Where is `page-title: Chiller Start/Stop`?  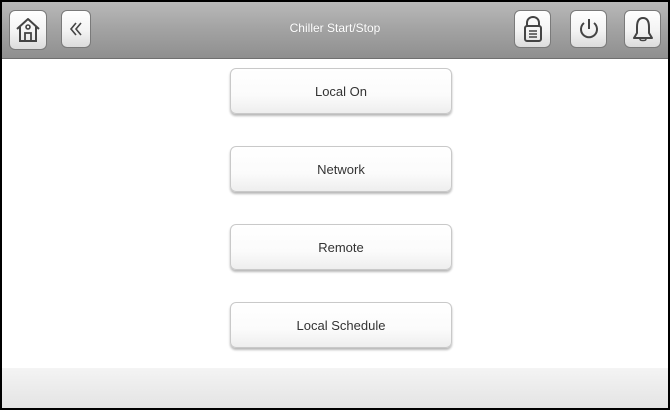
page-title: Chiller Start/Stop is located at coordinates (335, 28).